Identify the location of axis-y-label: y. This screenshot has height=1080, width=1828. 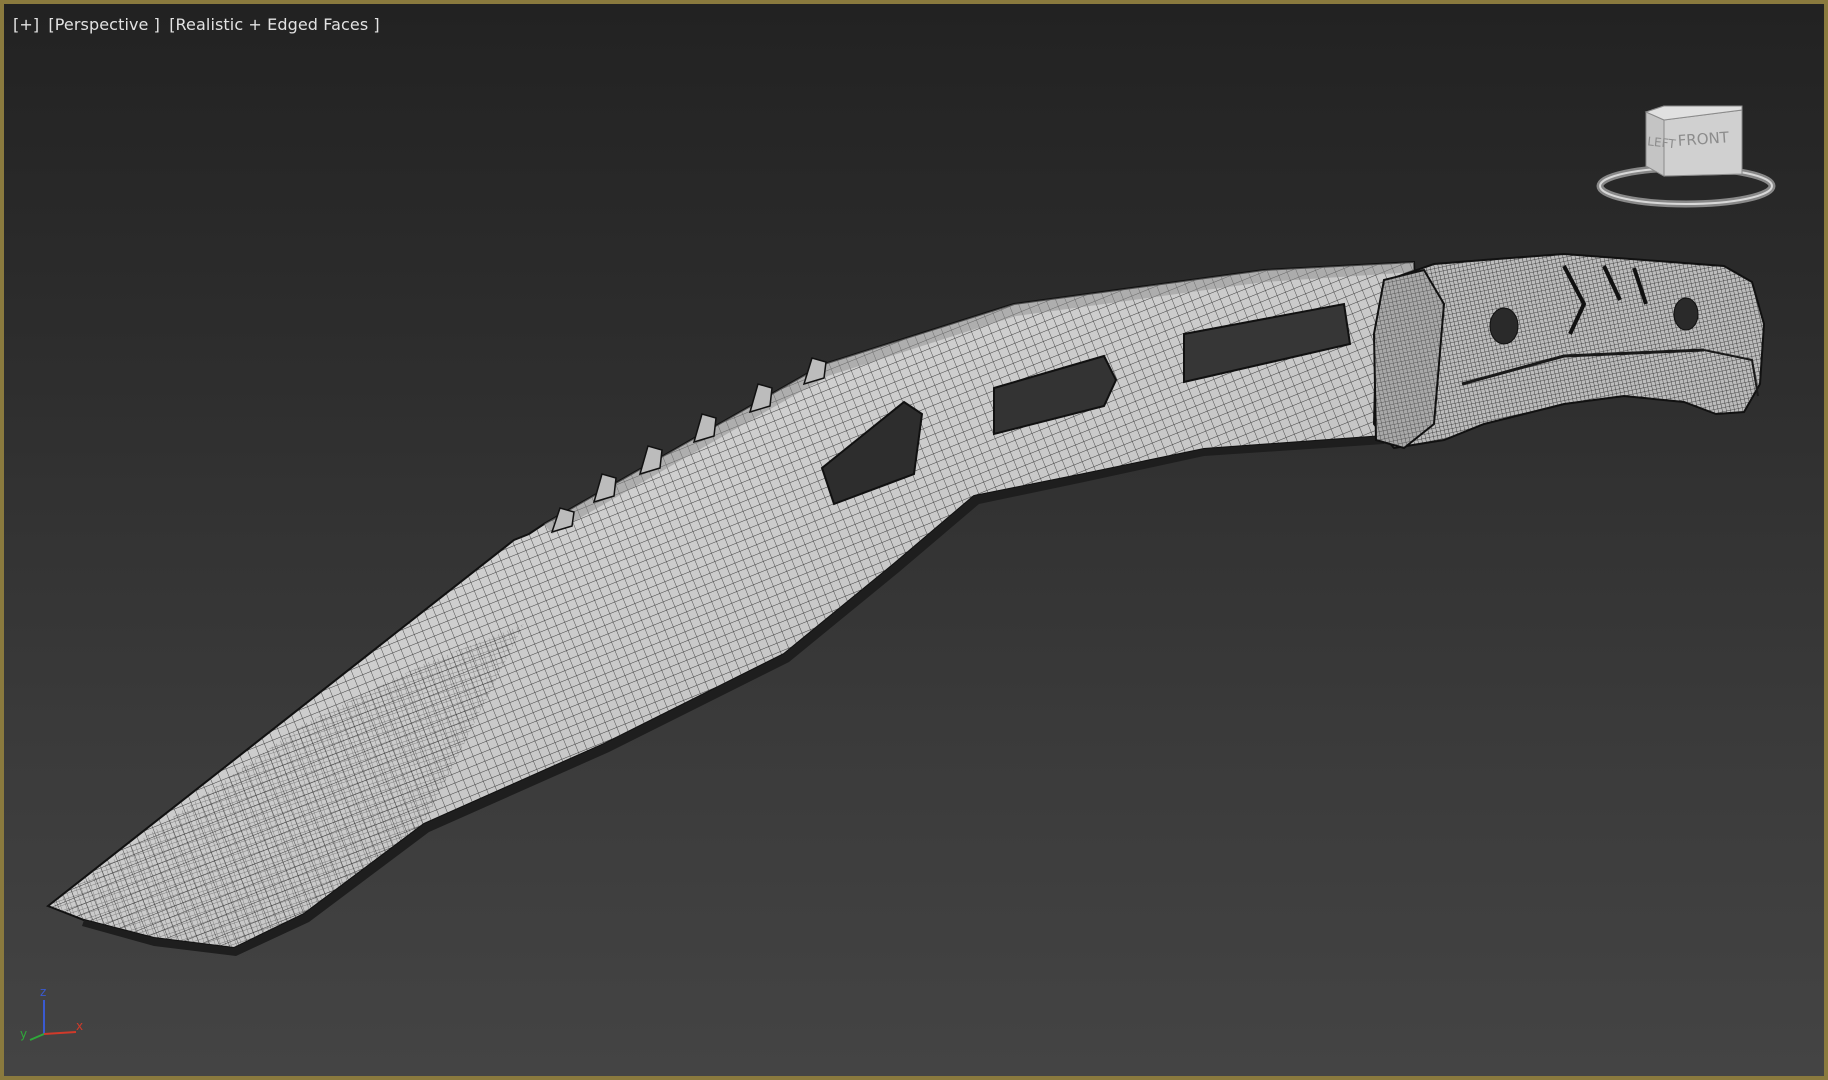
(23, 1034).